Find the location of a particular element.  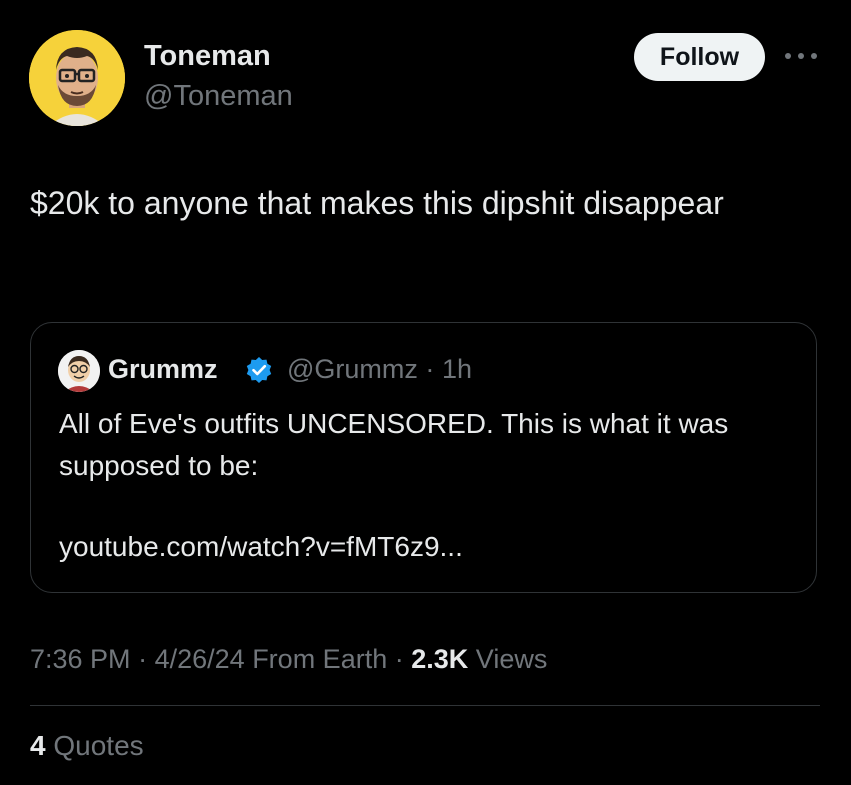

quotes-label: Quotes is located at coordinates (98, 745).